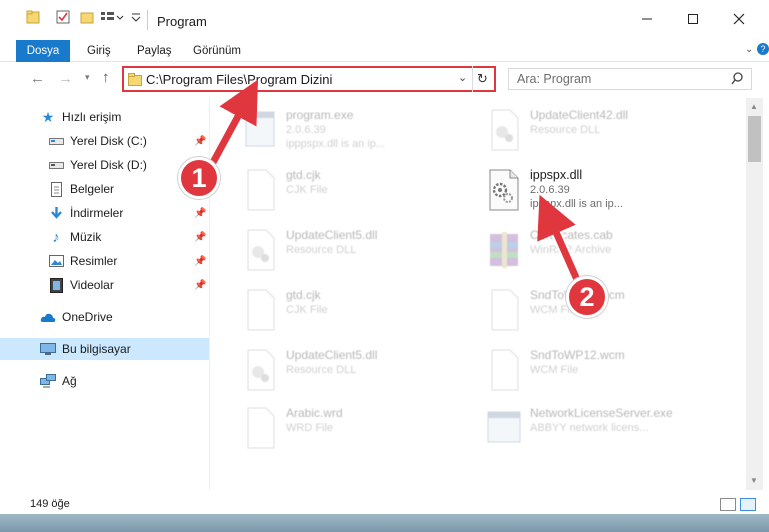  Describe the element at coordinates (462, 77) in the screenshot. I see `address-dropdown-icon: ⌄` at that location.